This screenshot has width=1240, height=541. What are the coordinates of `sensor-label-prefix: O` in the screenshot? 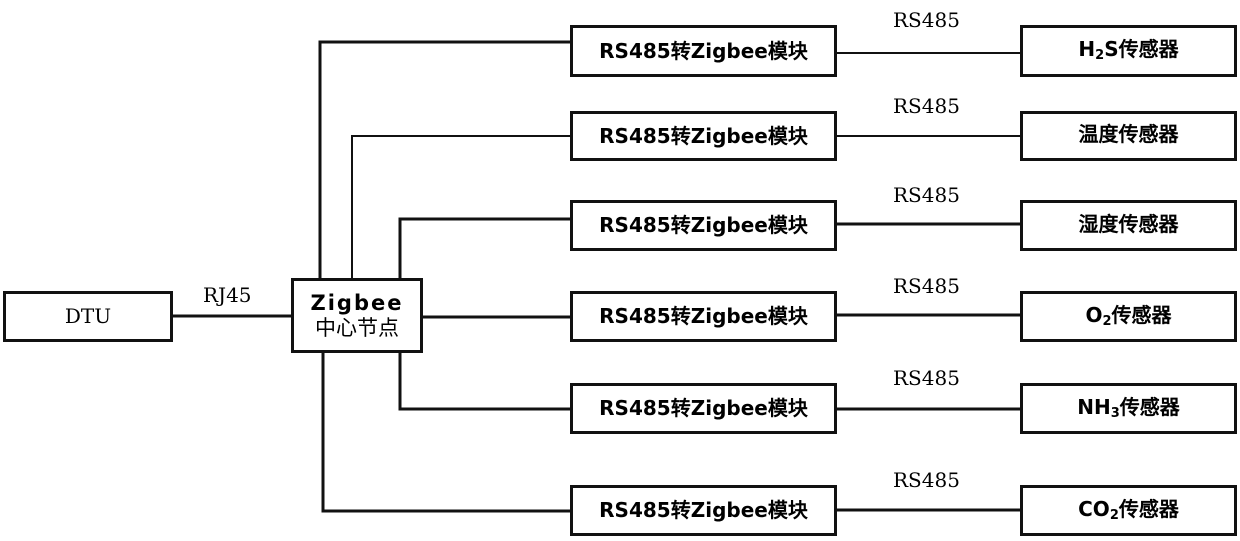 It's located at (1094, 314).